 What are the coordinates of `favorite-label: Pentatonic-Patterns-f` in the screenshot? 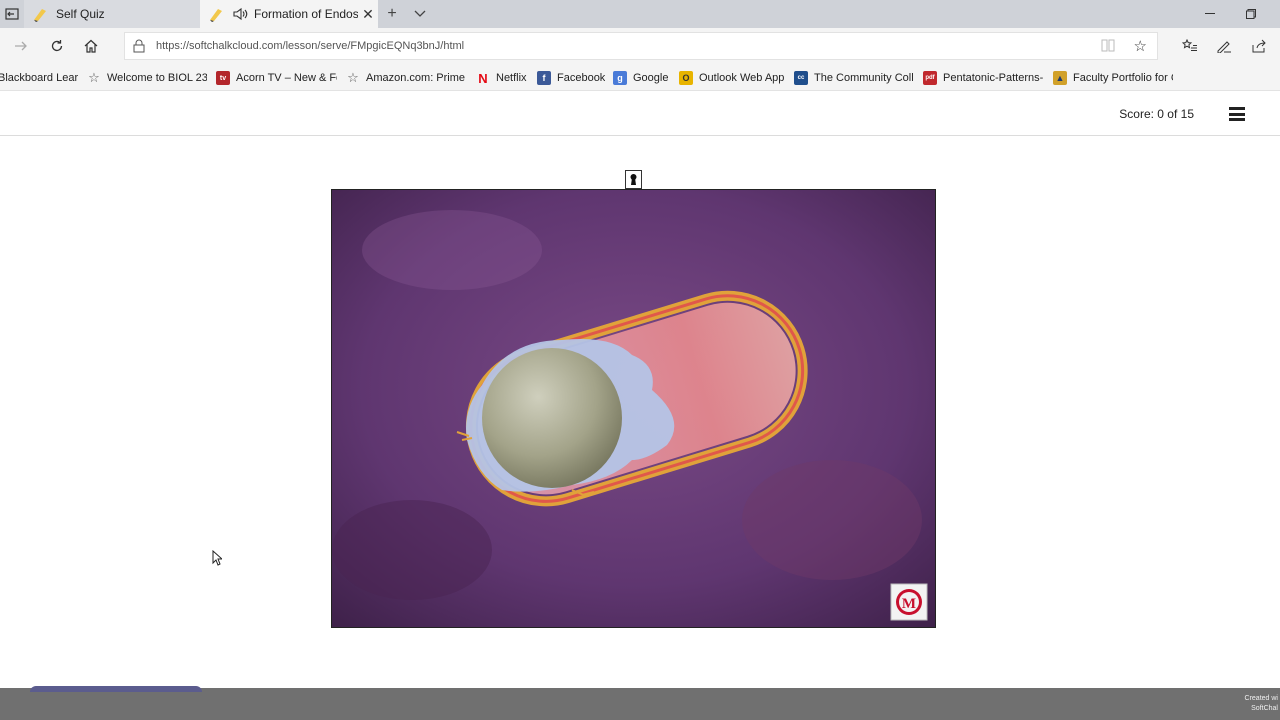 It's located at (993, 78).